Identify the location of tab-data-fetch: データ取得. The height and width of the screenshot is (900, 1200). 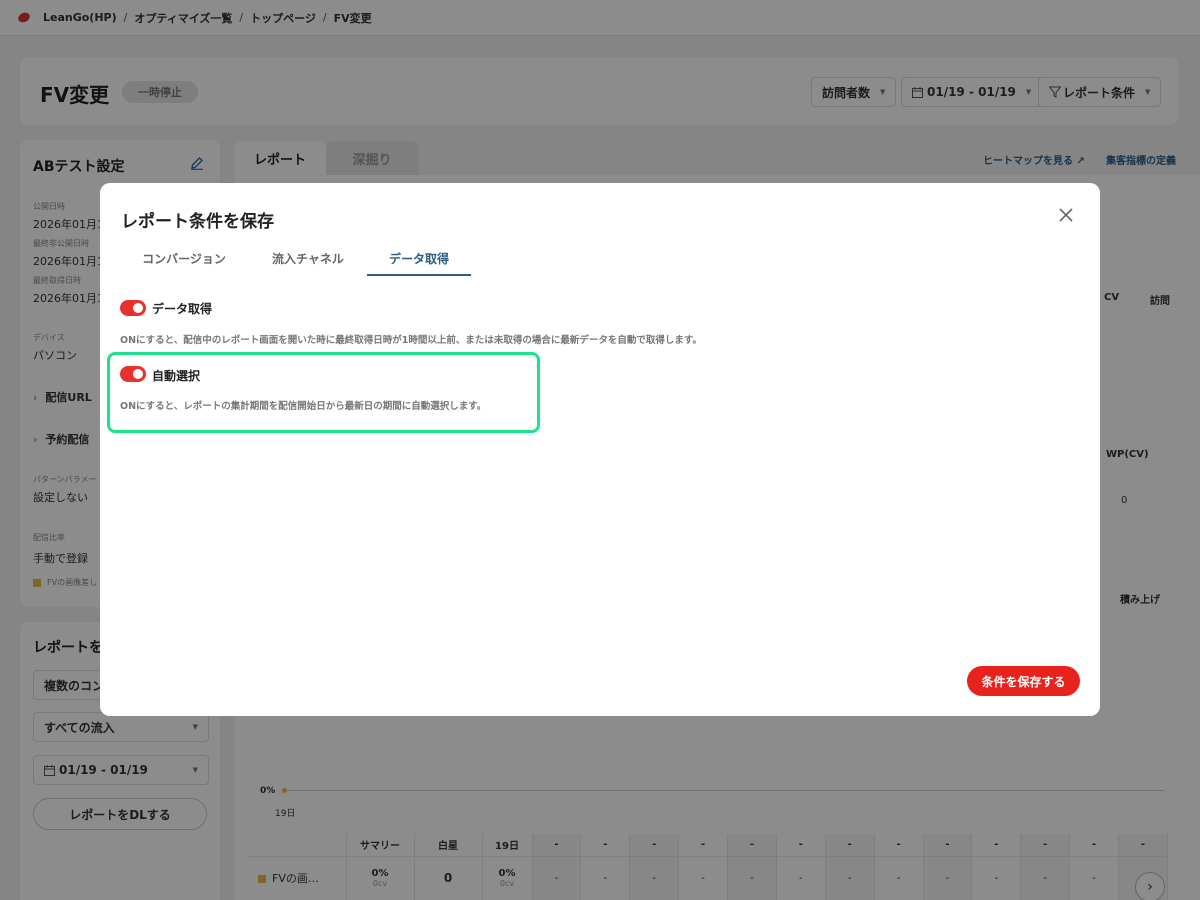
(419, 263).